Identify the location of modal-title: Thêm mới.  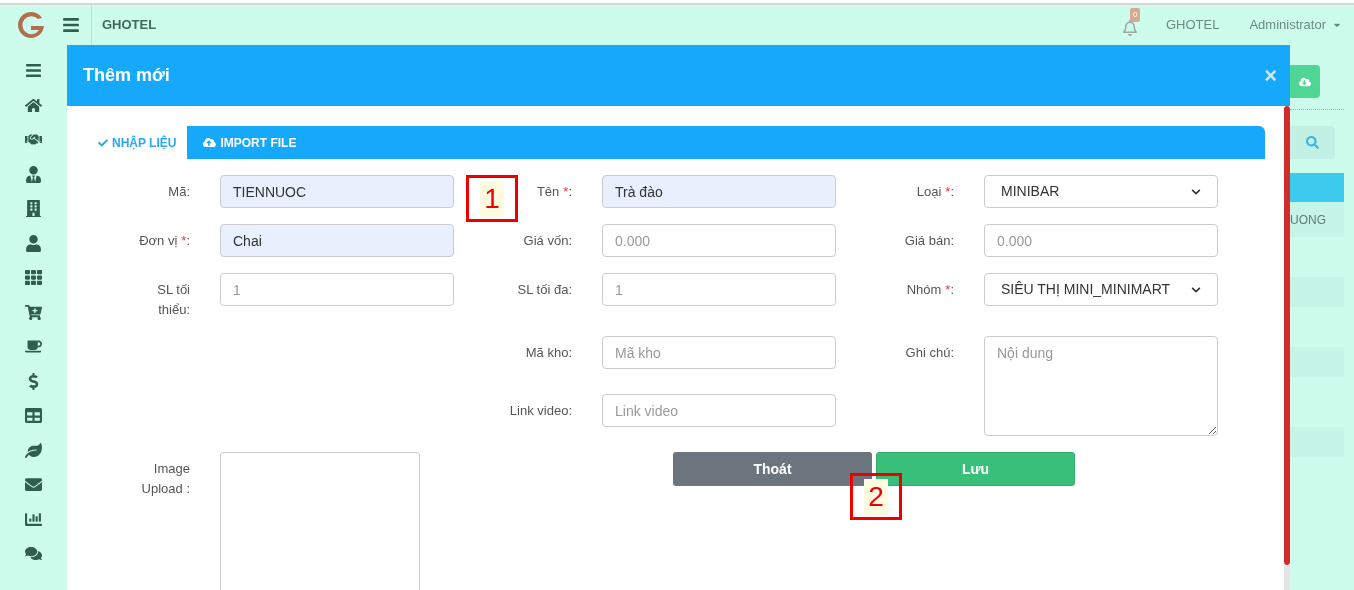
(126, 75).